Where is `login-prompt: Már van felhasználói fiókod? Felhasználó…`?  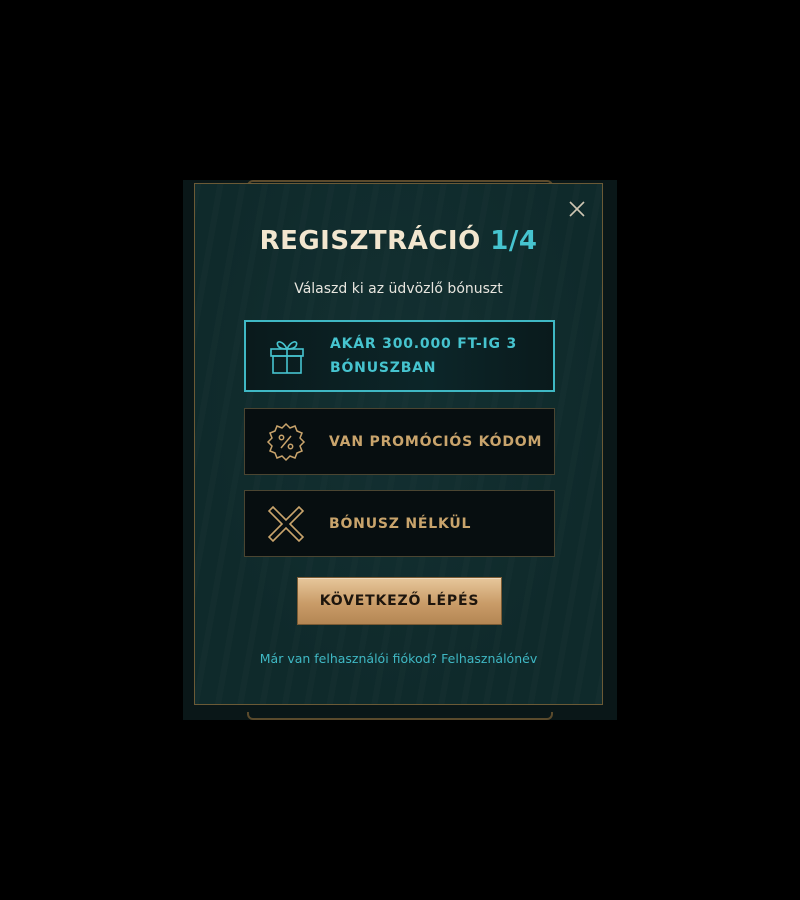
login-prompt: Már van felhasználói fiókod? Felhasználó… is located at coordinates (398, 658).